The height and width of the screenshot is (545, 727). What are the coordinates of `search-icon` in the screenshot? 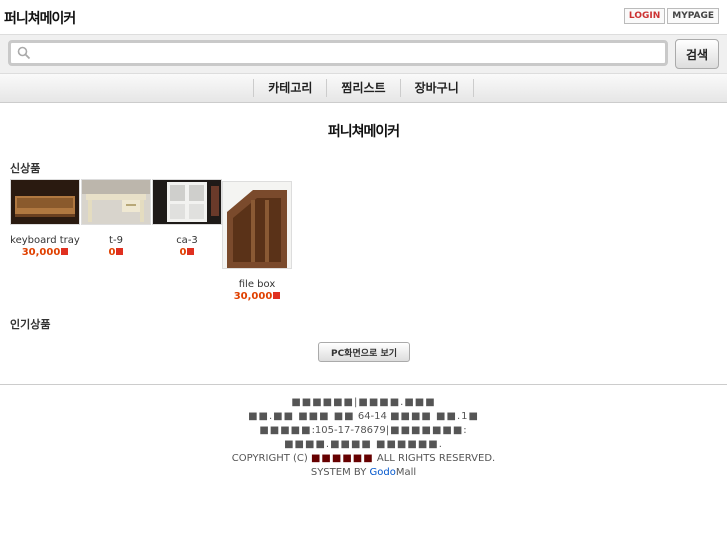 It's located at (24, 53).